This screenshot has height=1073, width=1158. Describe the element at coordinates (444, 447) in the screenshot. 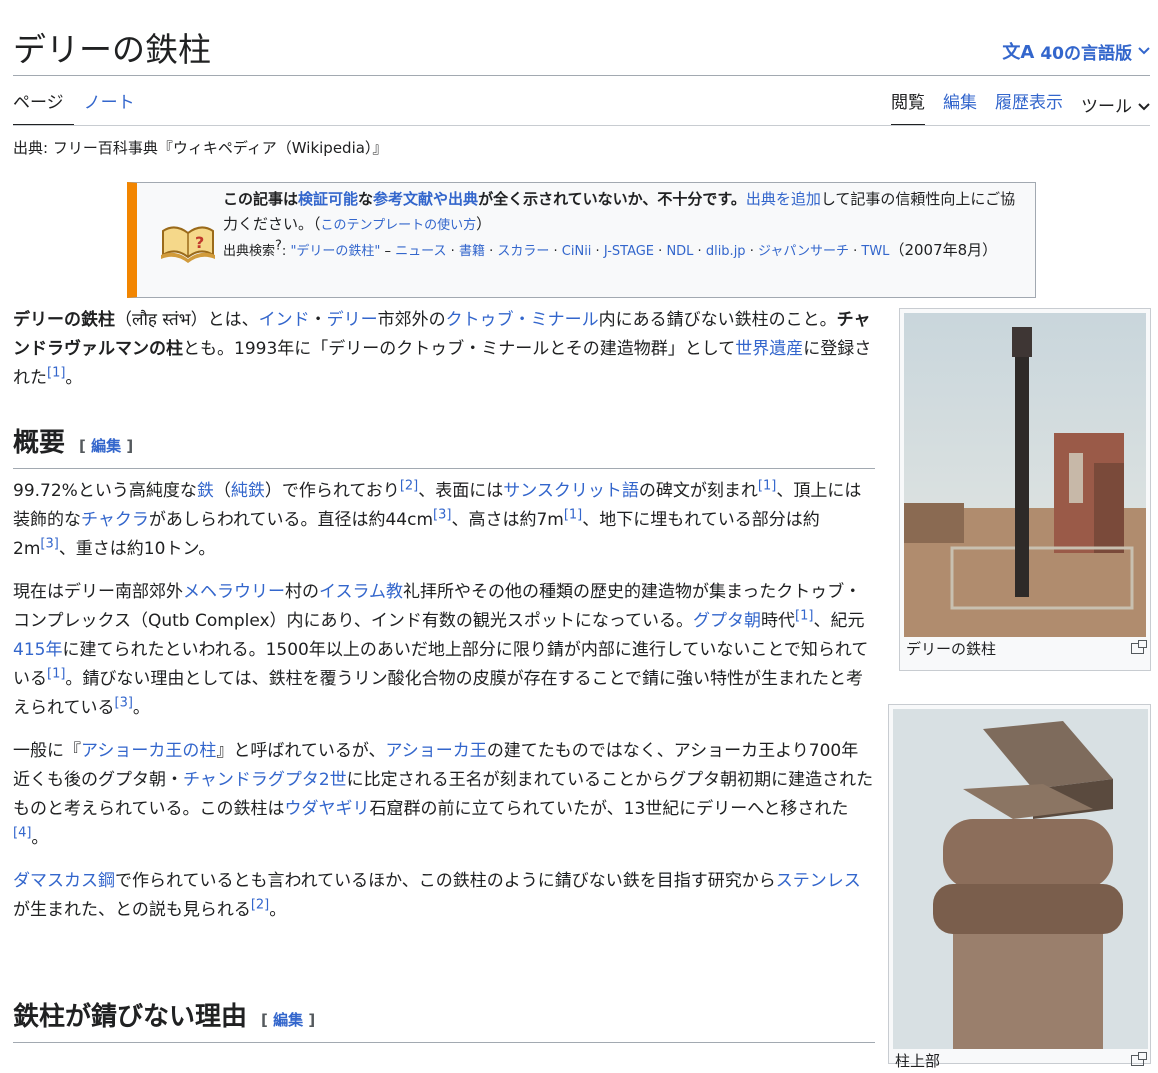

I see `section-heading-overview: 概要 [ 編集 ]` at that location.